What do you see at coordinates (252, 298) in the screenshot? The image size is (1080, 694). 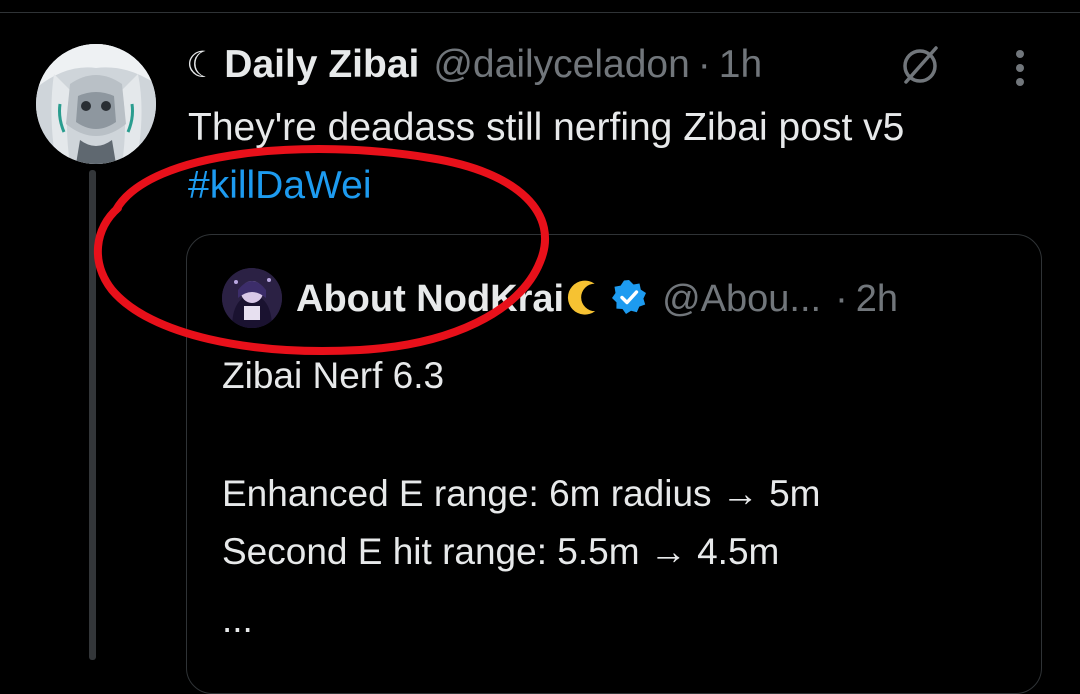 I see `quoted-author-avatar` at bounding box center [252, 298].